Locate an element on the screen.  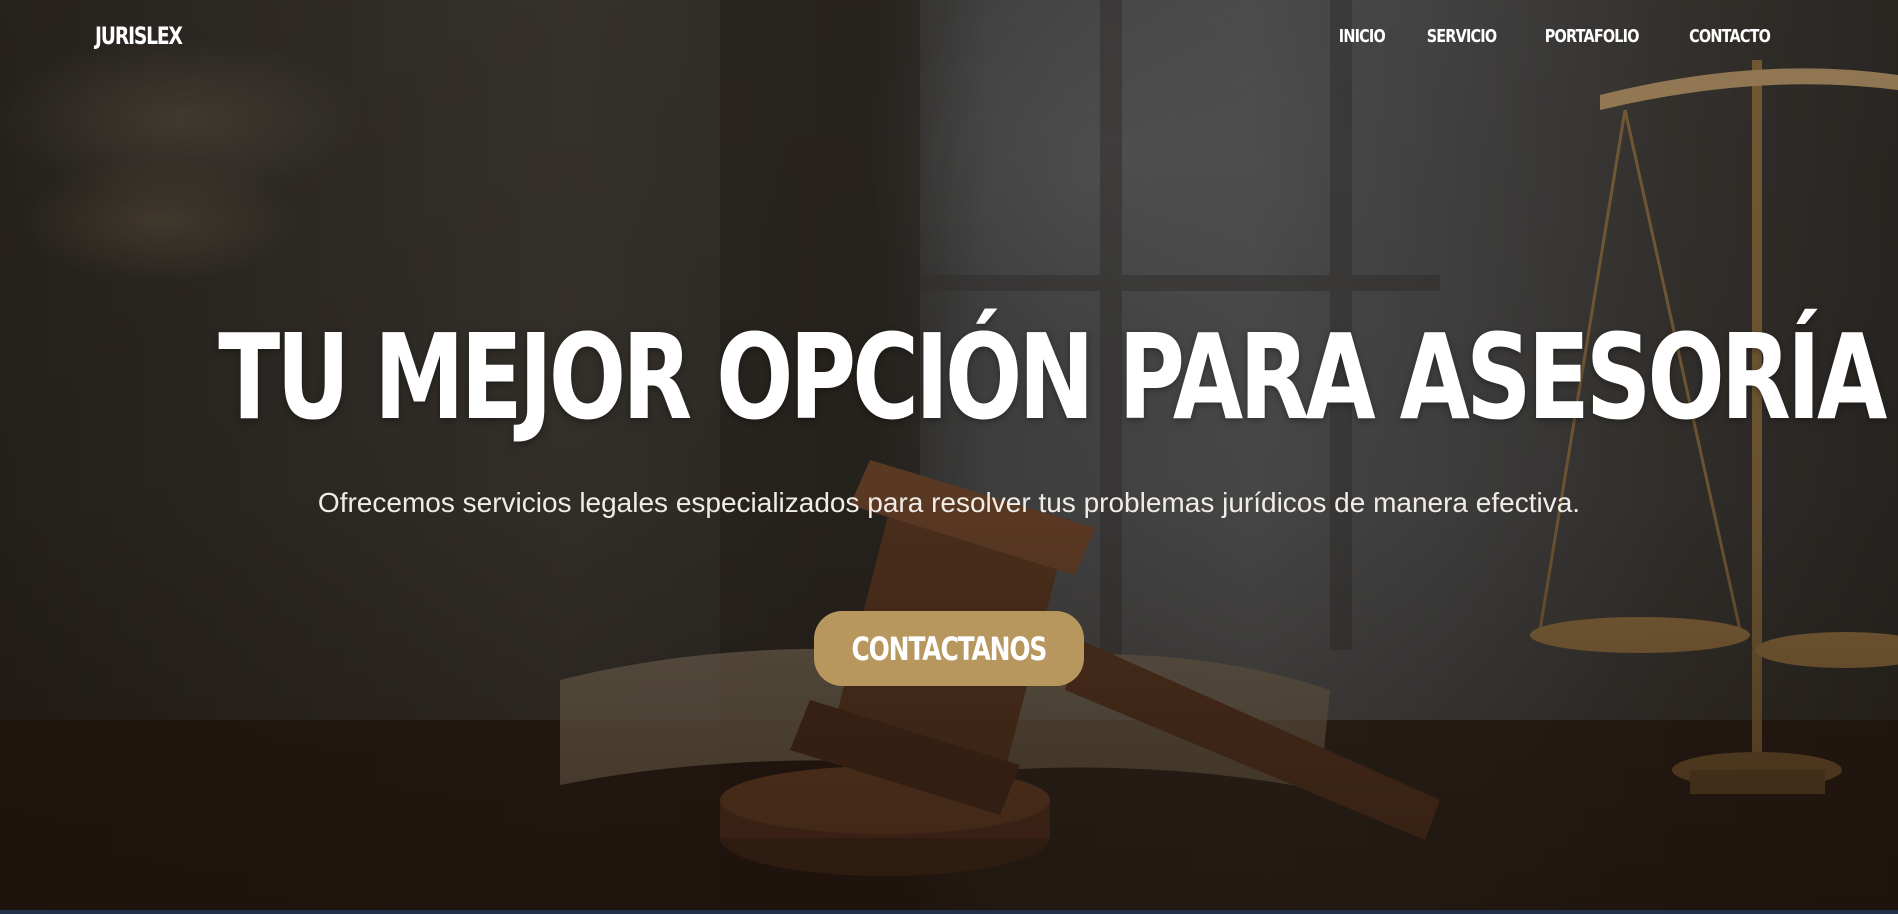
contact-cta-label: CONTACTANOS is located at coordinates (949, 648).